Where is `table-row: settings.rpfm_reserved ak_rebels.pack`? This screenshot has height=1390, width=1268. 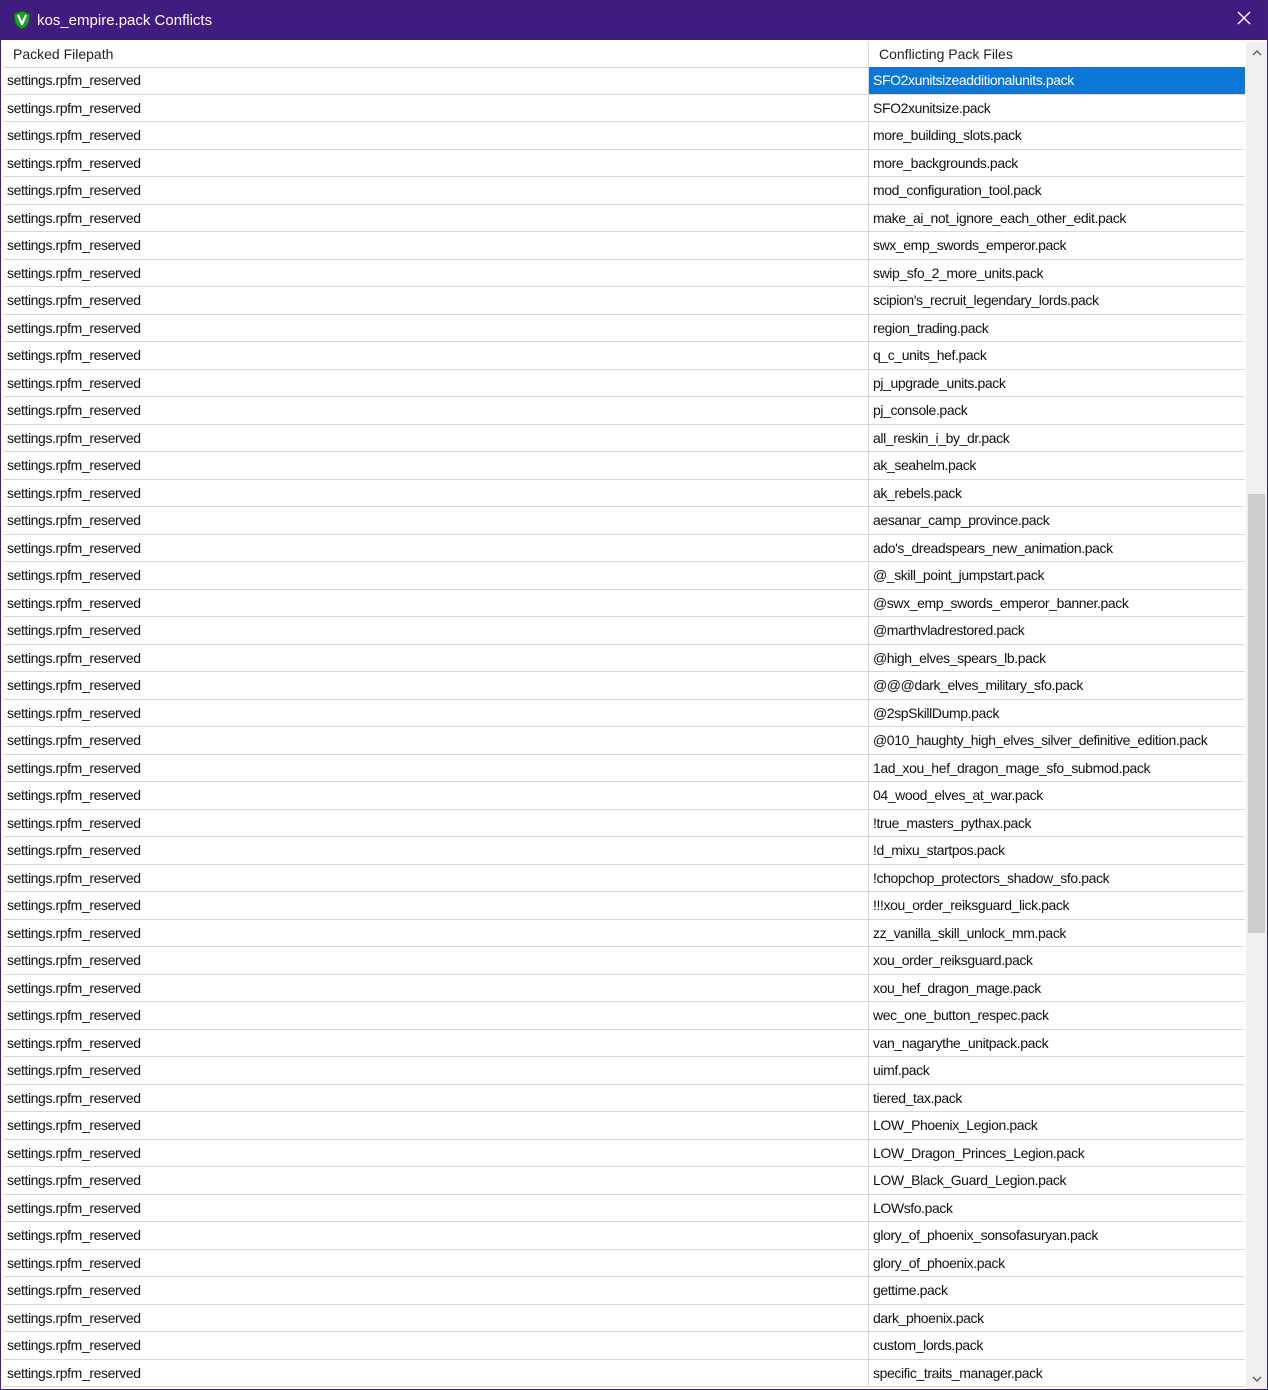
table-row: settings.rpfm_reserved ak_rebels.pack is located at coordinates (624, 493).